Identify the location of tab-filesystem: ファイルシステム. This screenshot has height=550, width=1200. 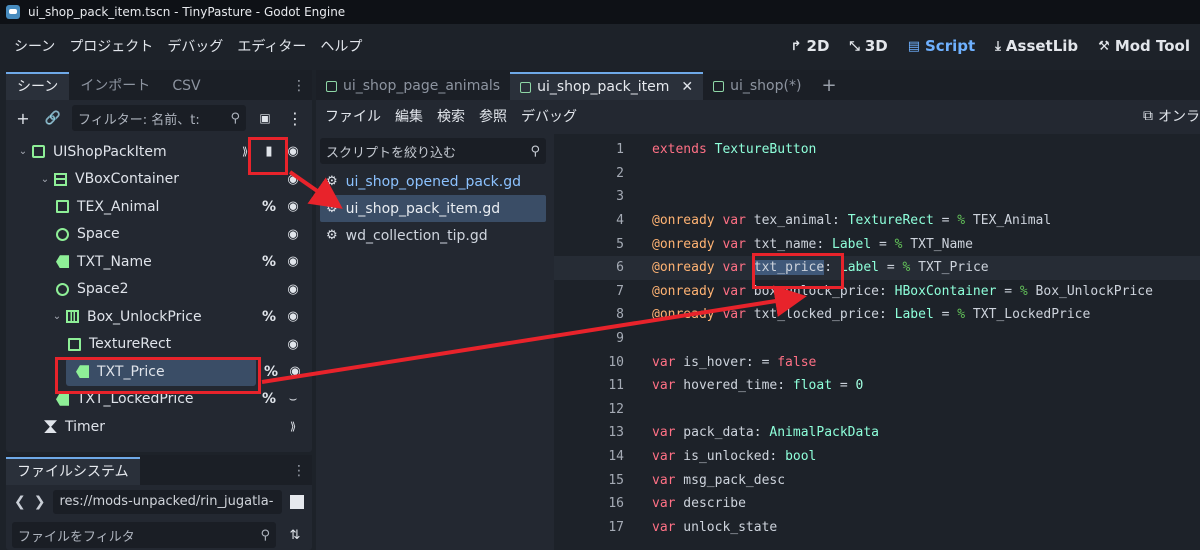
(73, 471).